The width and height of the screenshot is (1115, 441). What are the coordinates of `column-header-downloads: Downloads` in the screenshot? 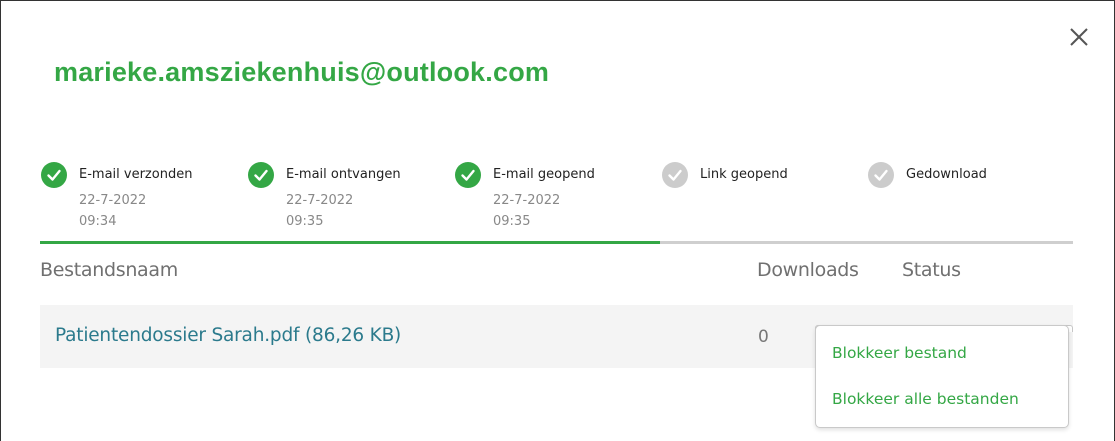 It's located at (808, 270).